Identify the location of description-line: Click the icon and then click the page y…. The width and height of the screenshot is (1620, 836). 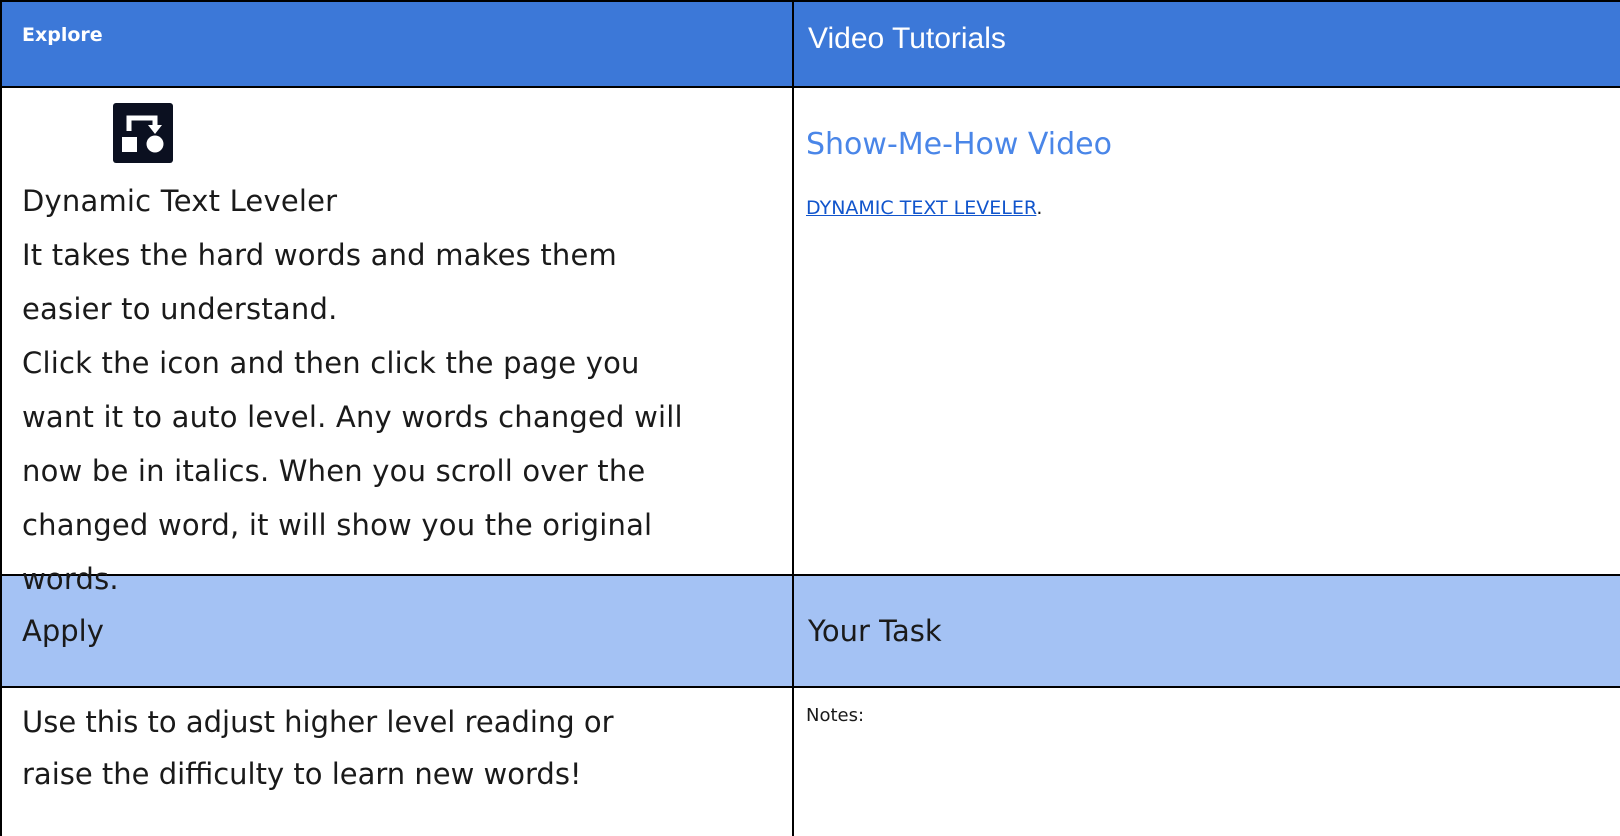
(331, 363).